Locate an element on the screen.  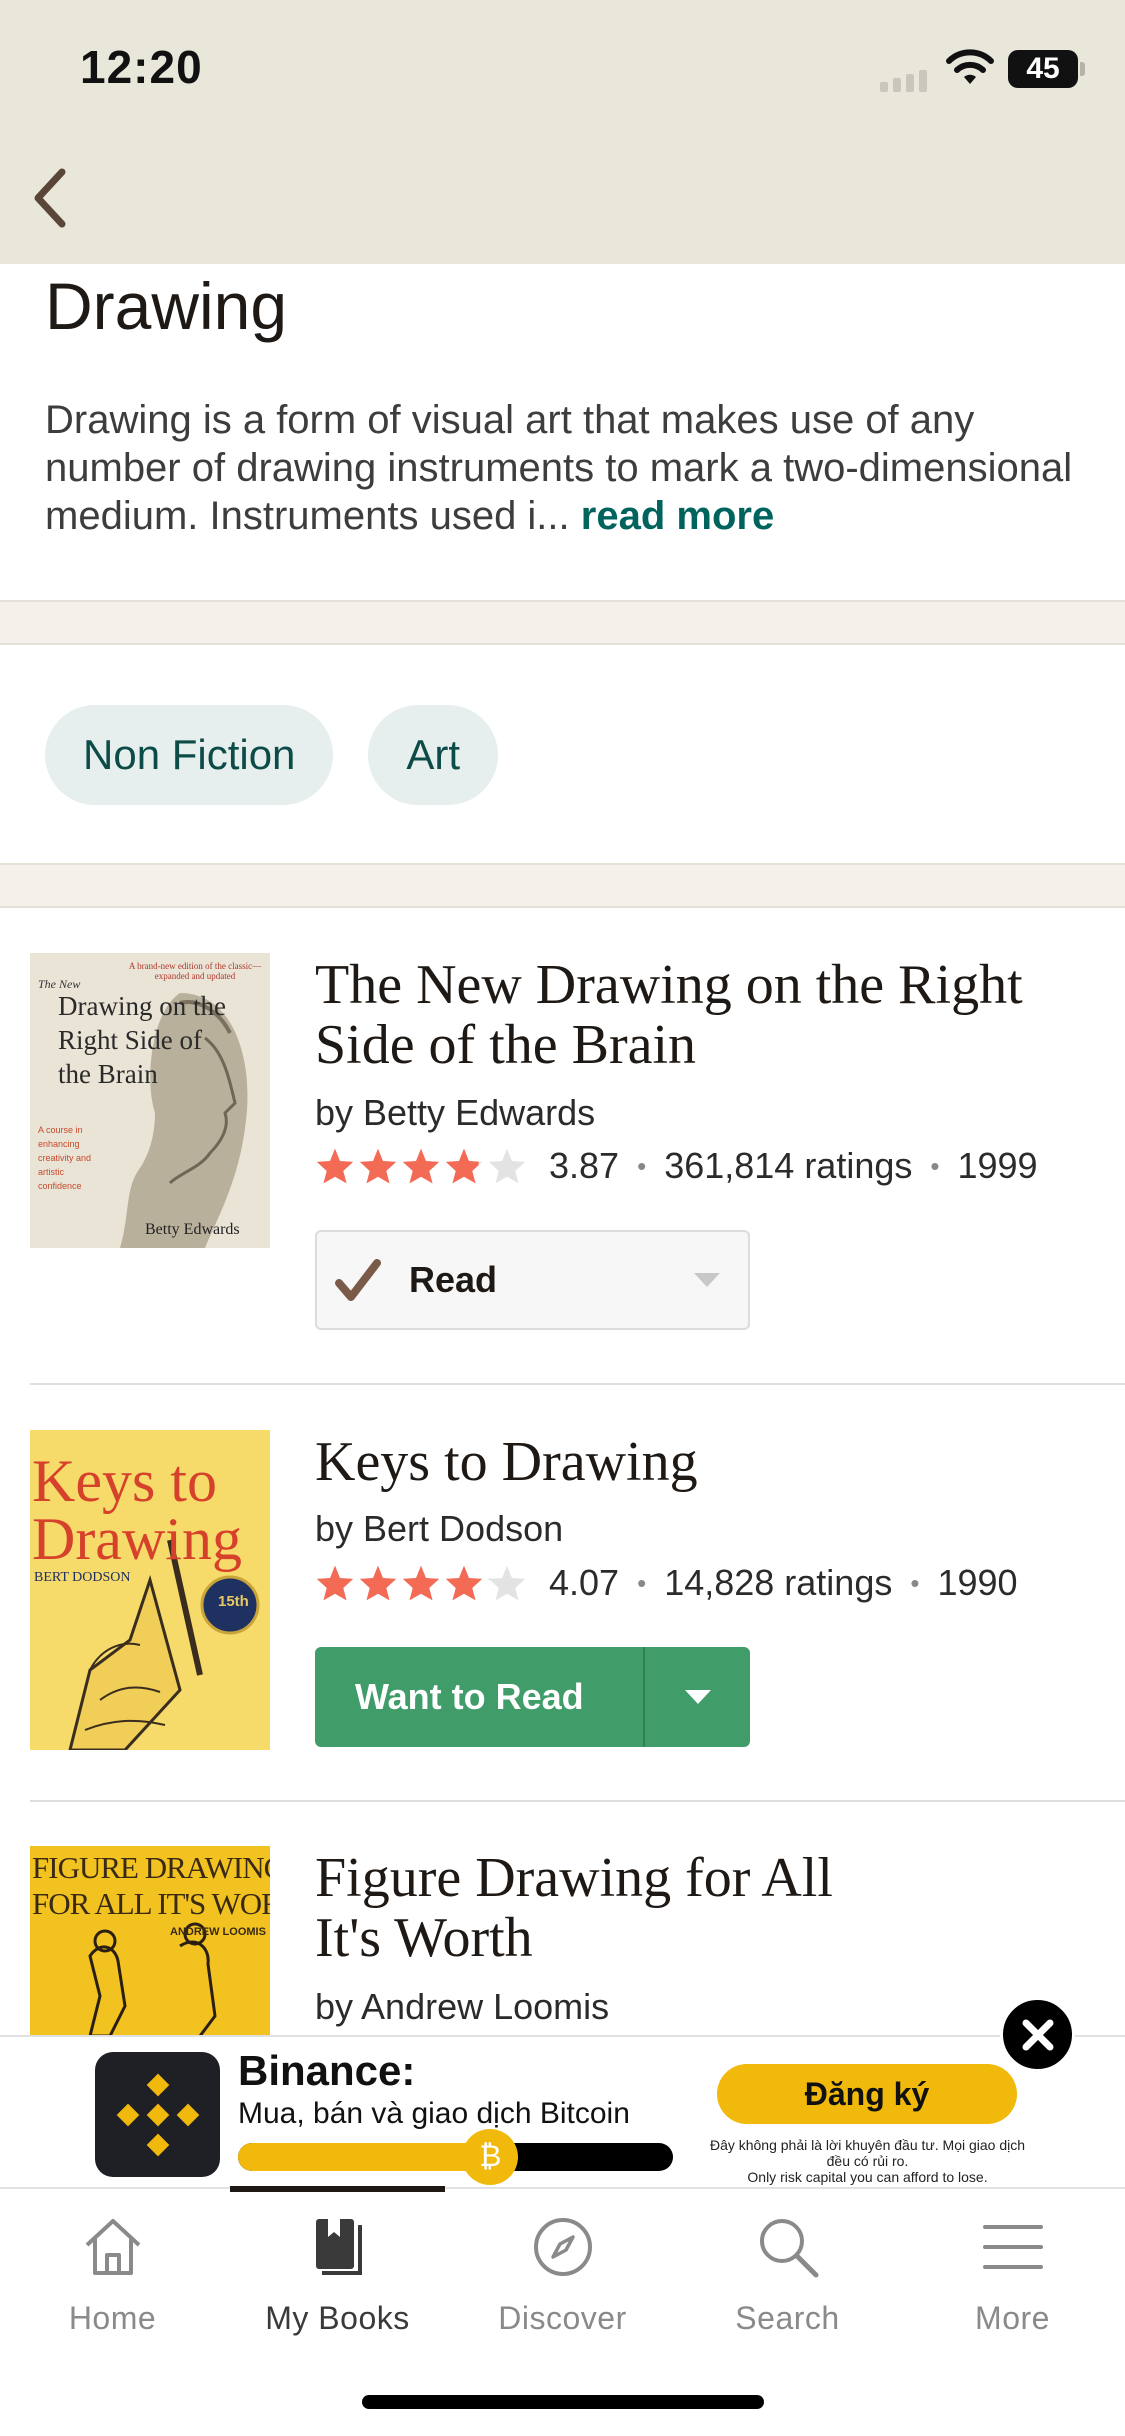
tab-label: Discover is located at coordinates (562, 2318).